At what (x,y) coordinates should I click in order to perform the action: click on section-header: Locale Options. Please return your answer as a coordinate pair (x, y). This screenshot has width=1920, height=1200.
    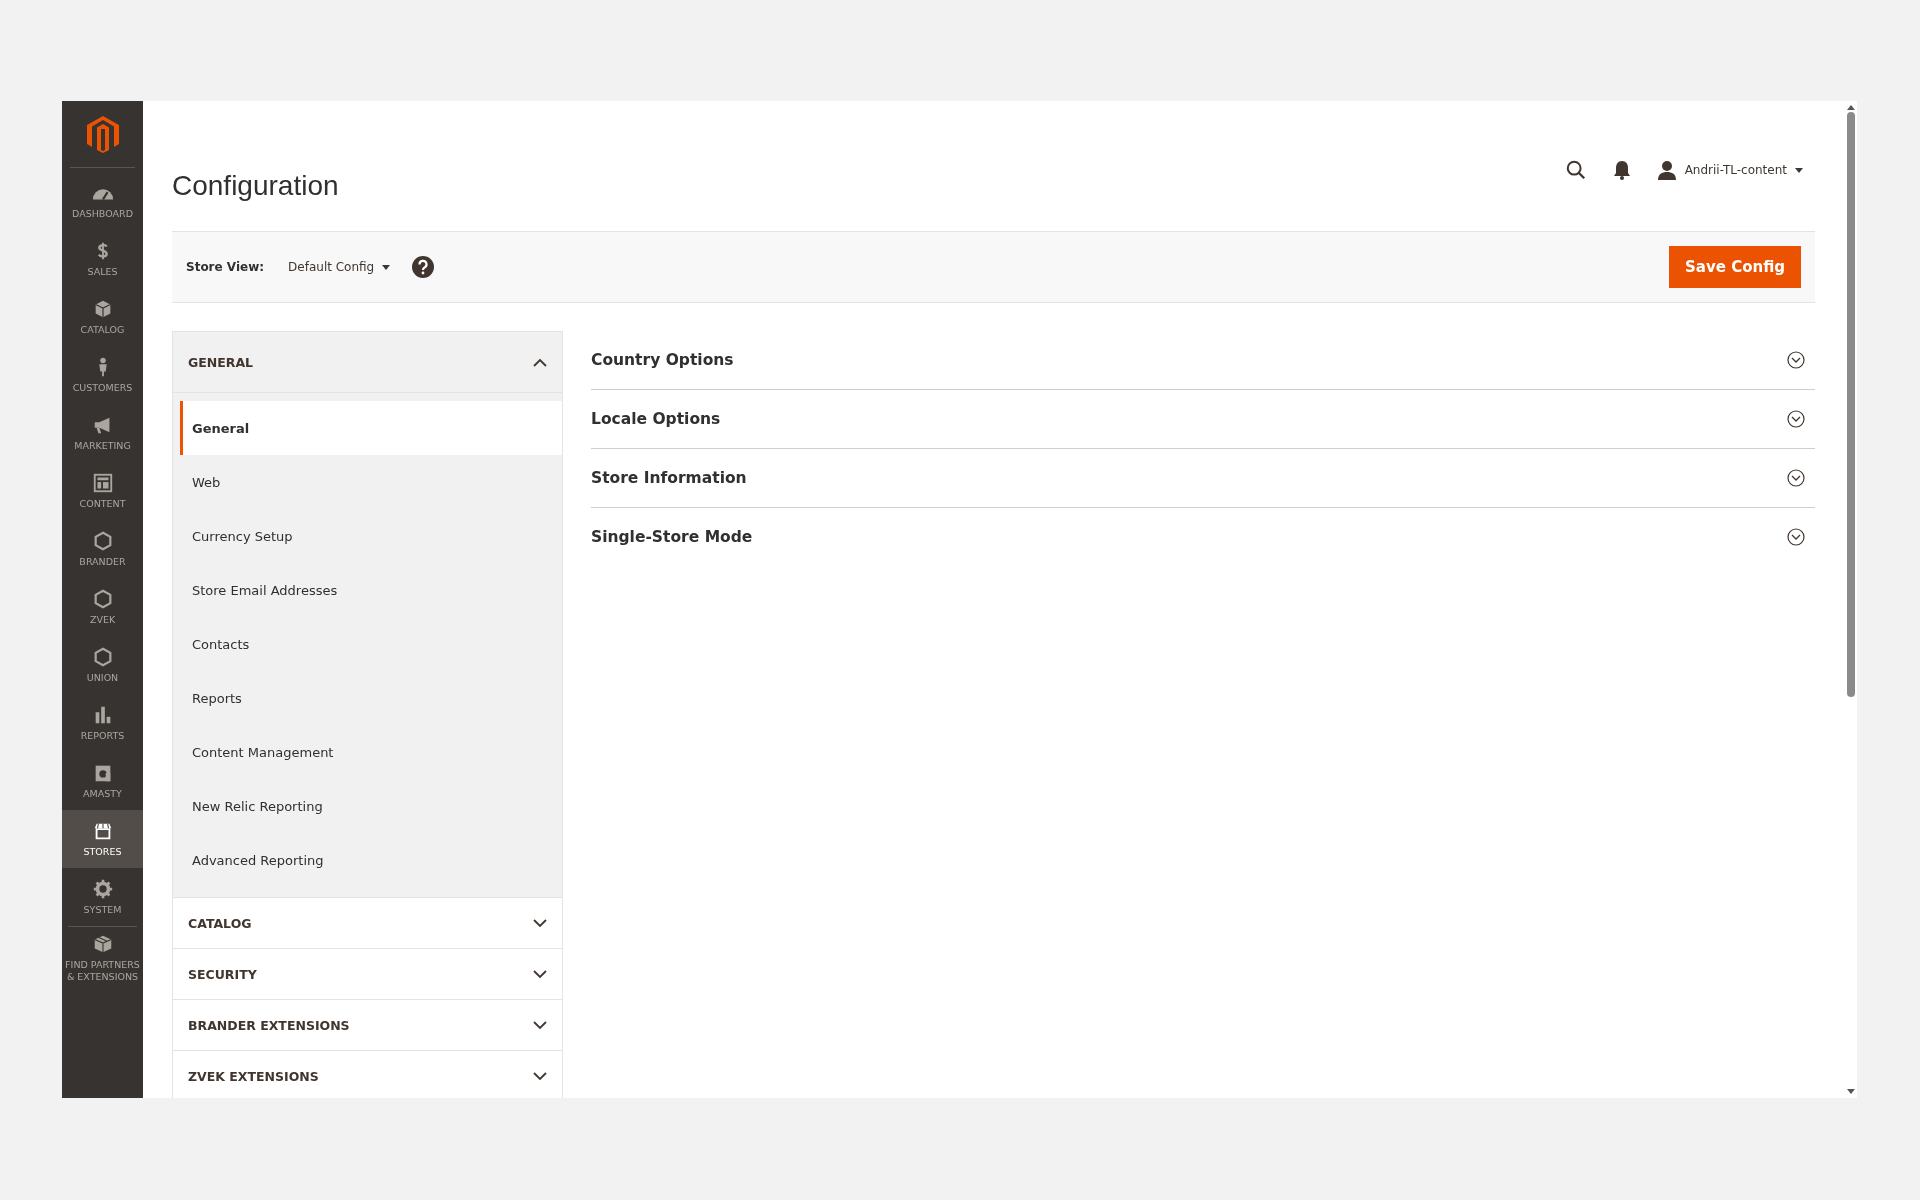
    Looking at the image, I should click on (1203, 419).